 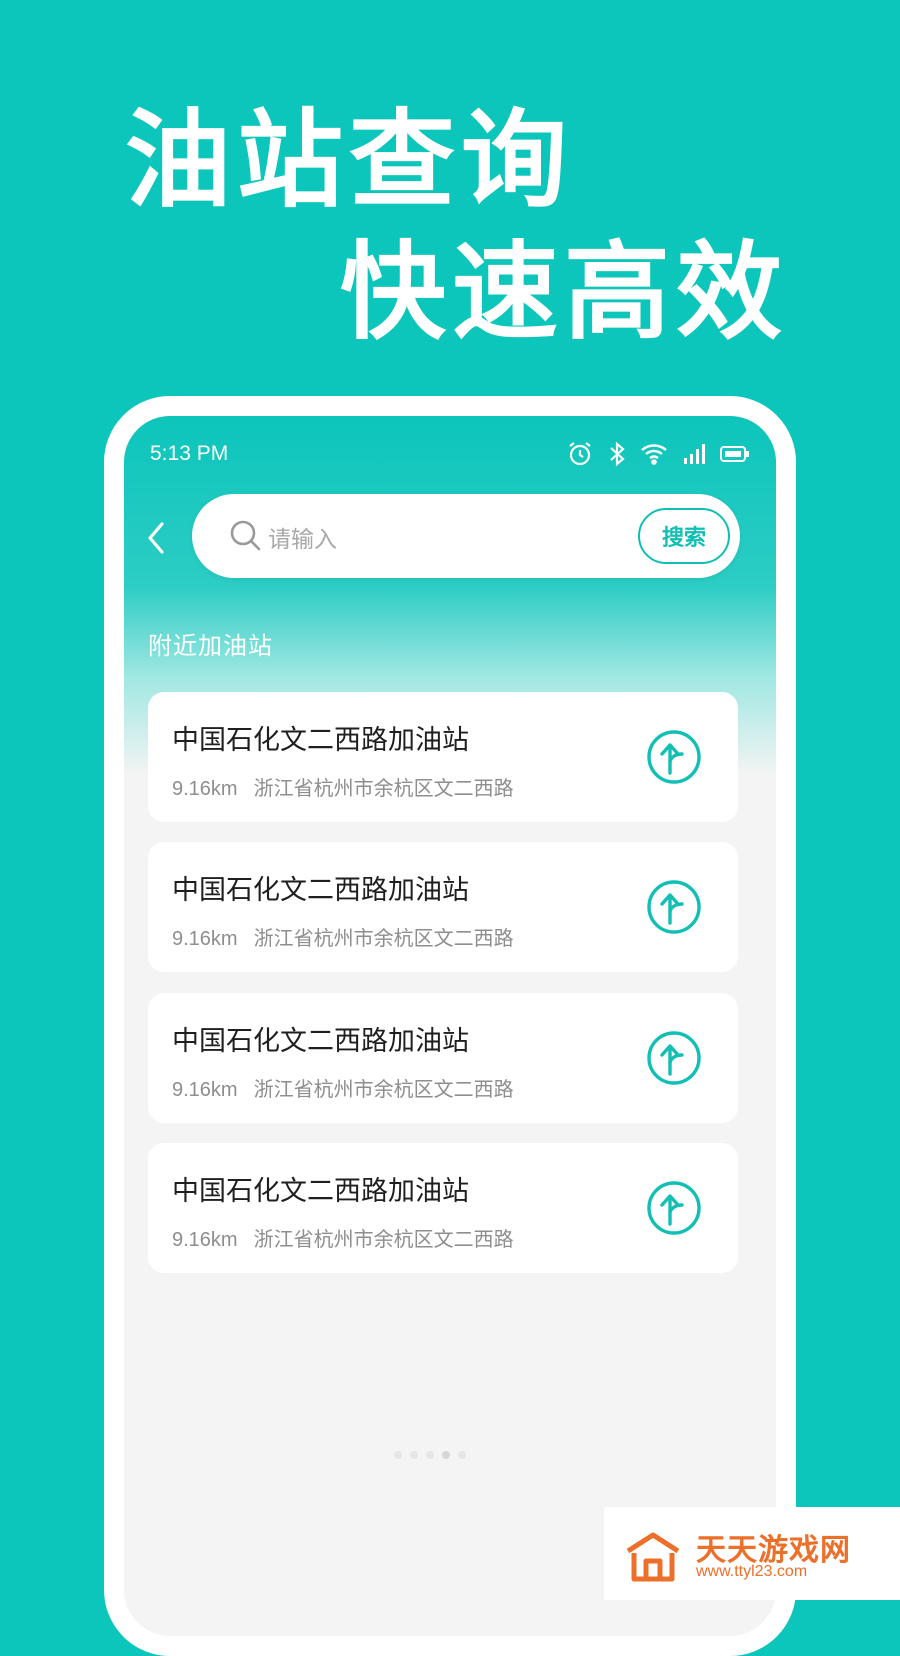 I want to click on status-time: 5:13 PM, so click(x=189, y=453).